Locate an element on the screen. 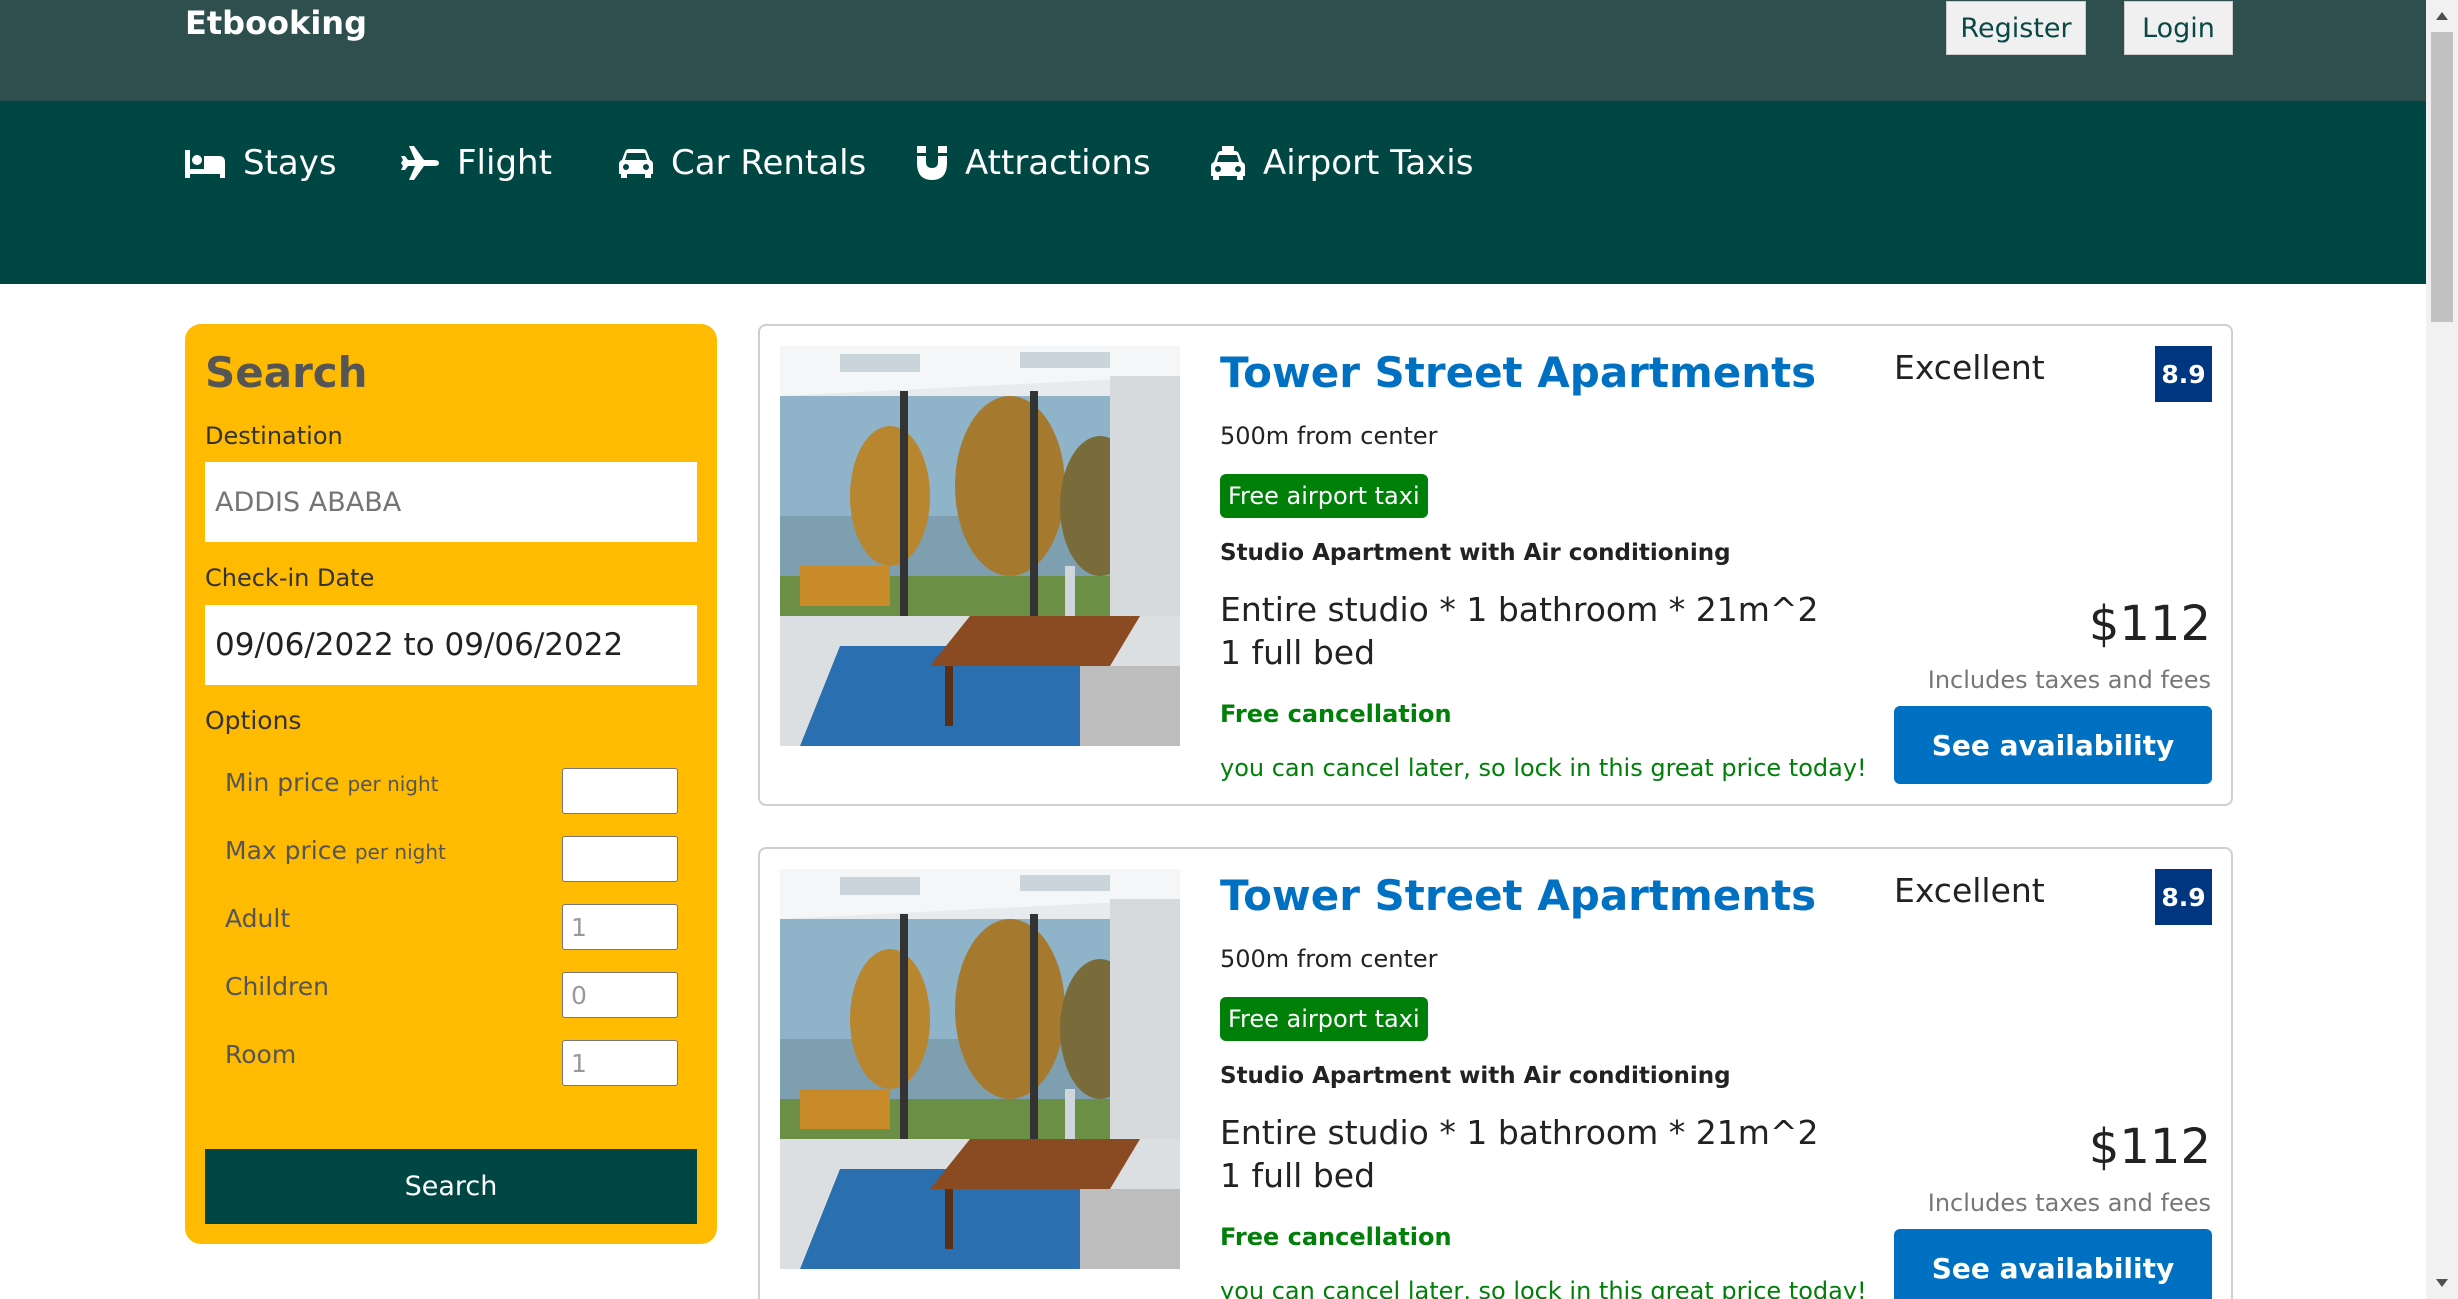 This screenshot has width=2458, height=1299. register-button: Register is located at coordinates (2016, 28).